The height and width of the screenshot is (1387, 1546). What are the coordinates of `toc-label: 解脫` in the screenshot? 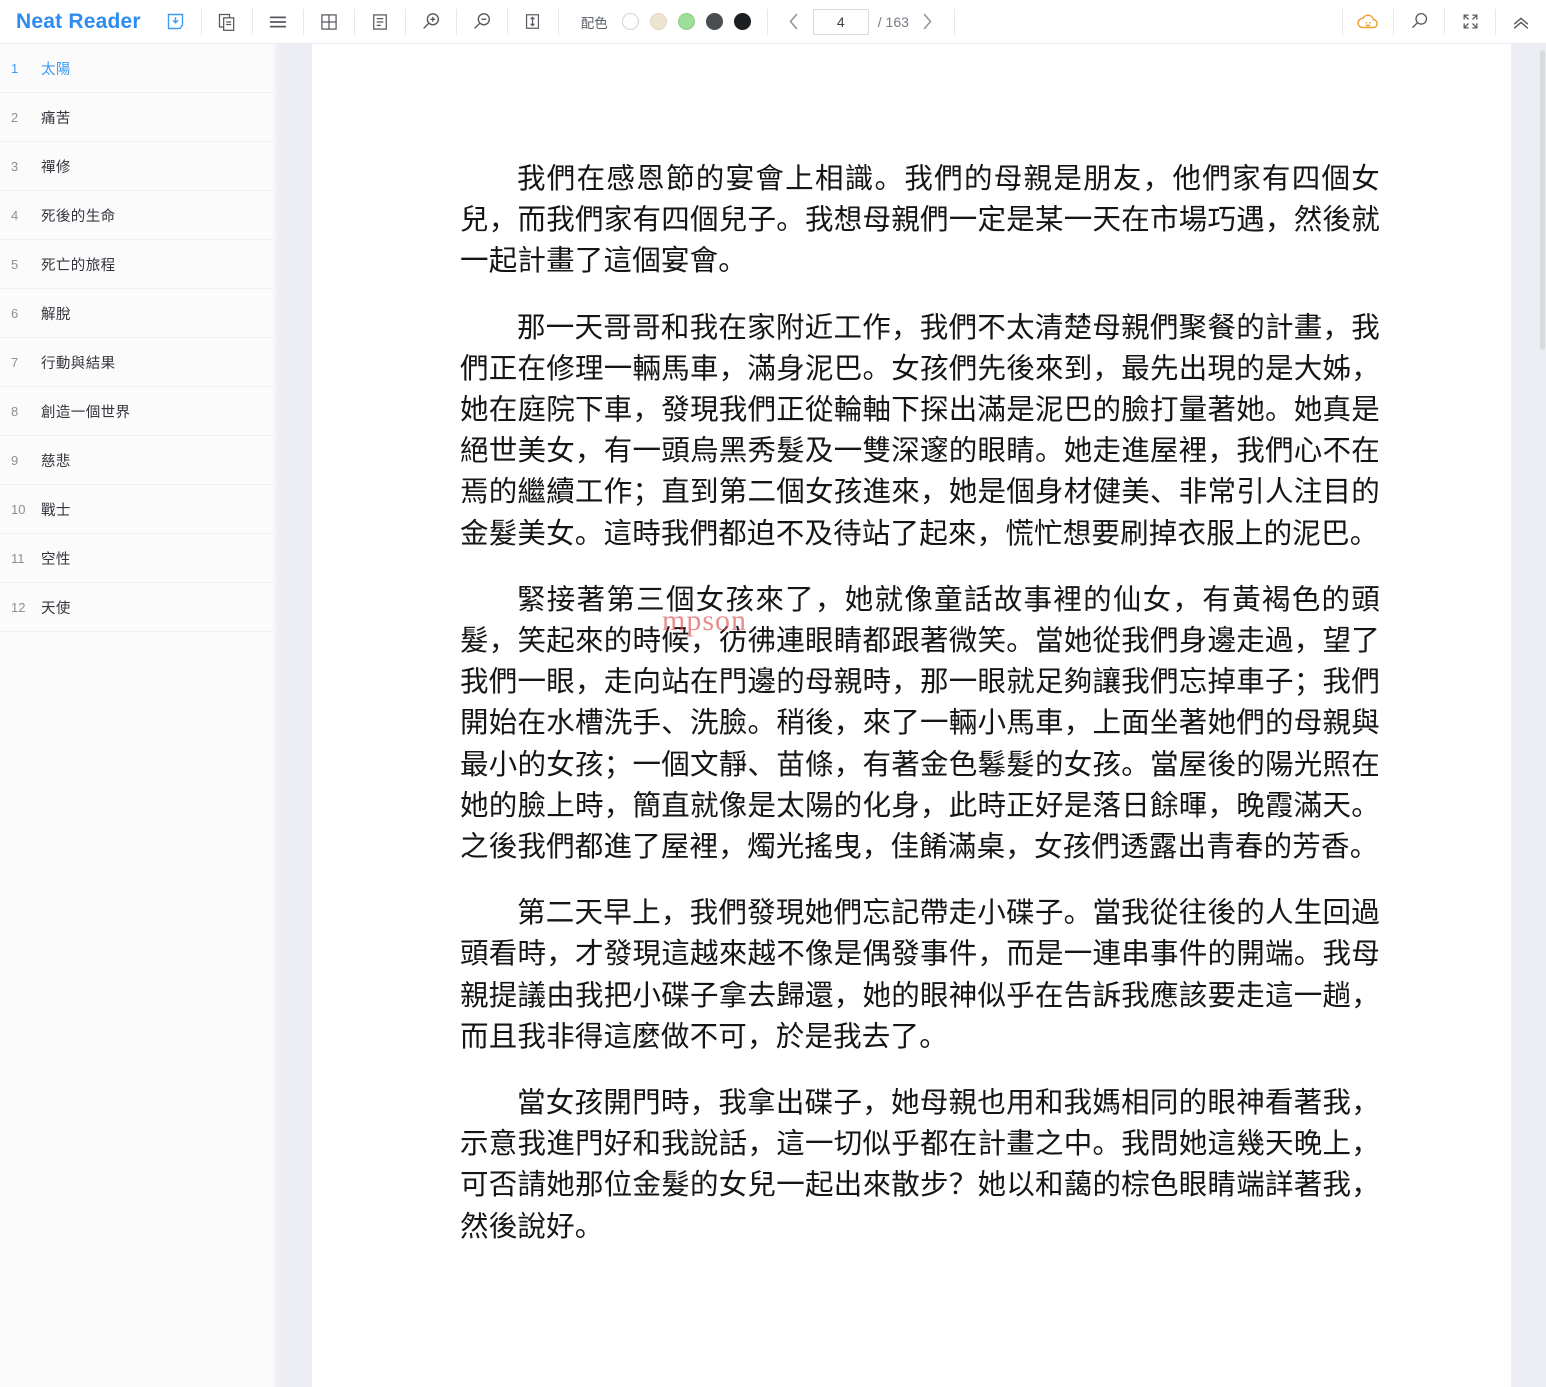 It's located at (56, 314).